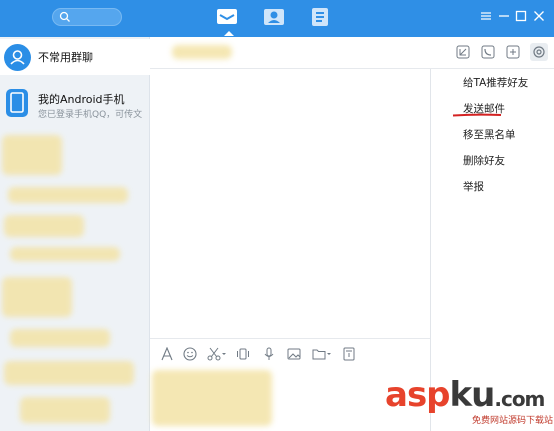 The image size is (554, 431). I want to click on menu-item-report: 举报, so click(473, 186).